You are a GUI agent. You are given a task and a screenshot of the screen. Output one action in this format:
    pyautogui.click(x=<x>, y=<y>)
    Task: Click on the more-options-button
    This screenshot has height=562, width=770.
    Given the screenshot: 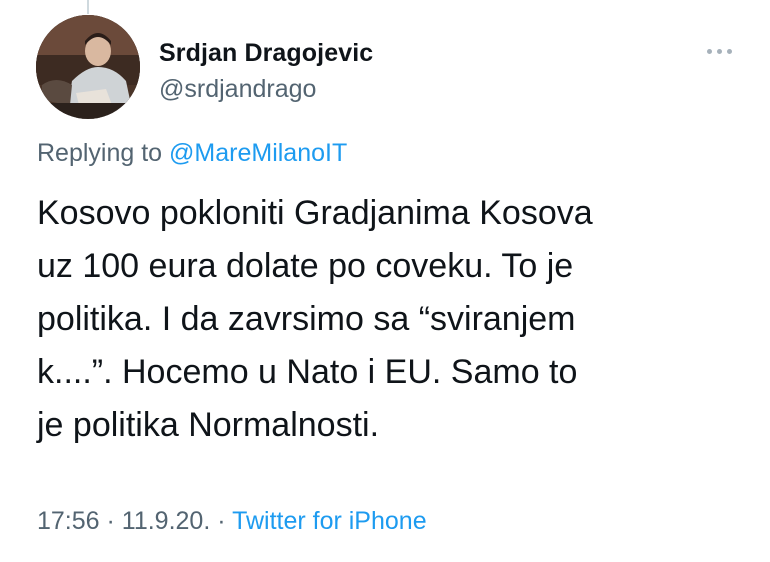 What is the action you would take?
    pyautogui.click(x=720, y=52)
    